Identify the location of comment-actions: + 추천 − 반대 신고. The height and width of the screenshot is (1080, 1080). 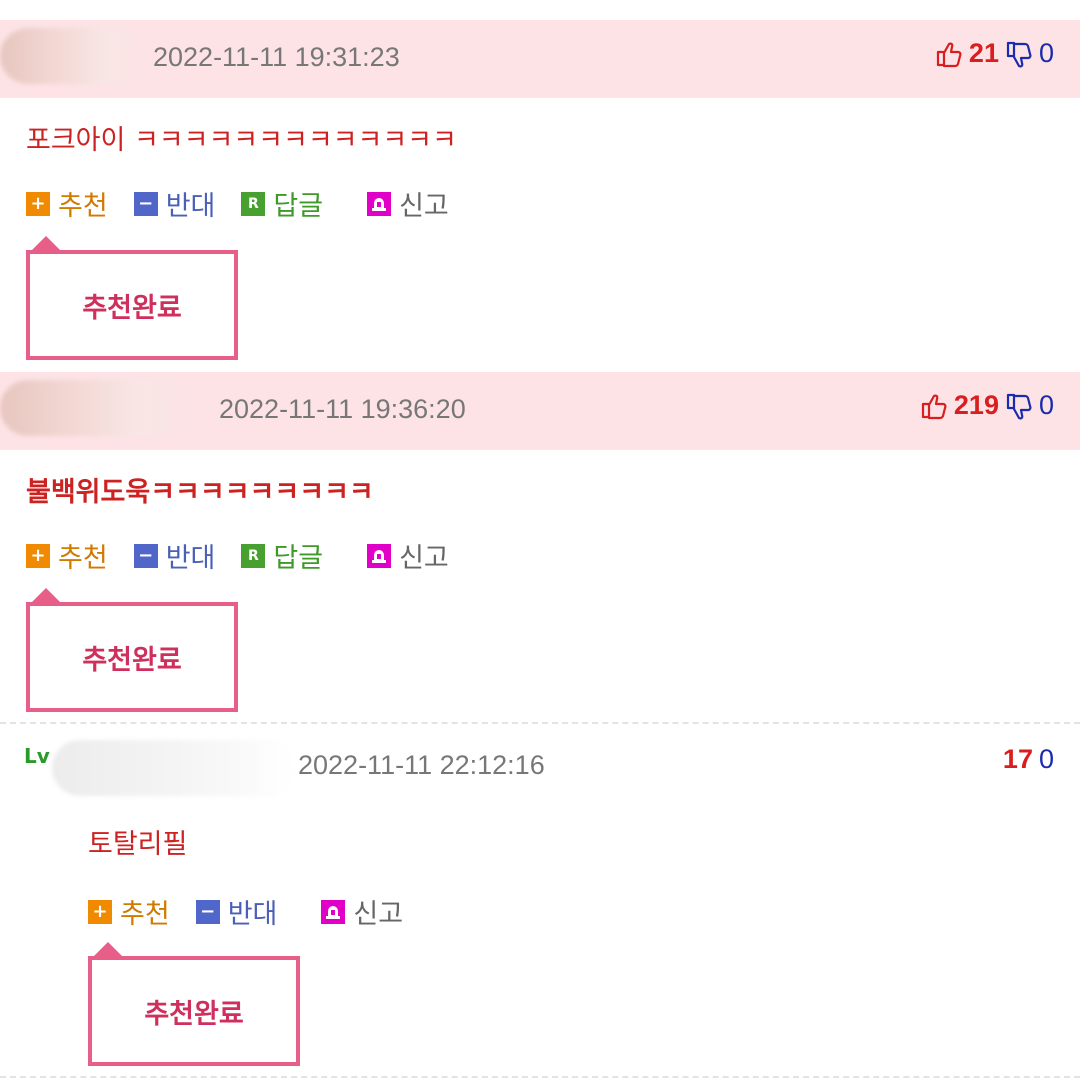
(258, 911).